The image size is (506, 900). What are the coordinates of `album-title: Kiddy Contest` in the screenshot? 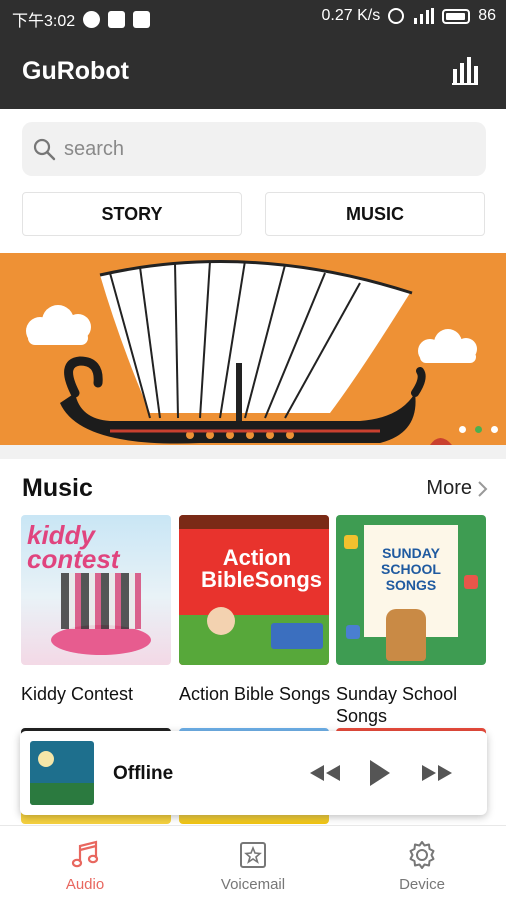 It's located at (77, 694).